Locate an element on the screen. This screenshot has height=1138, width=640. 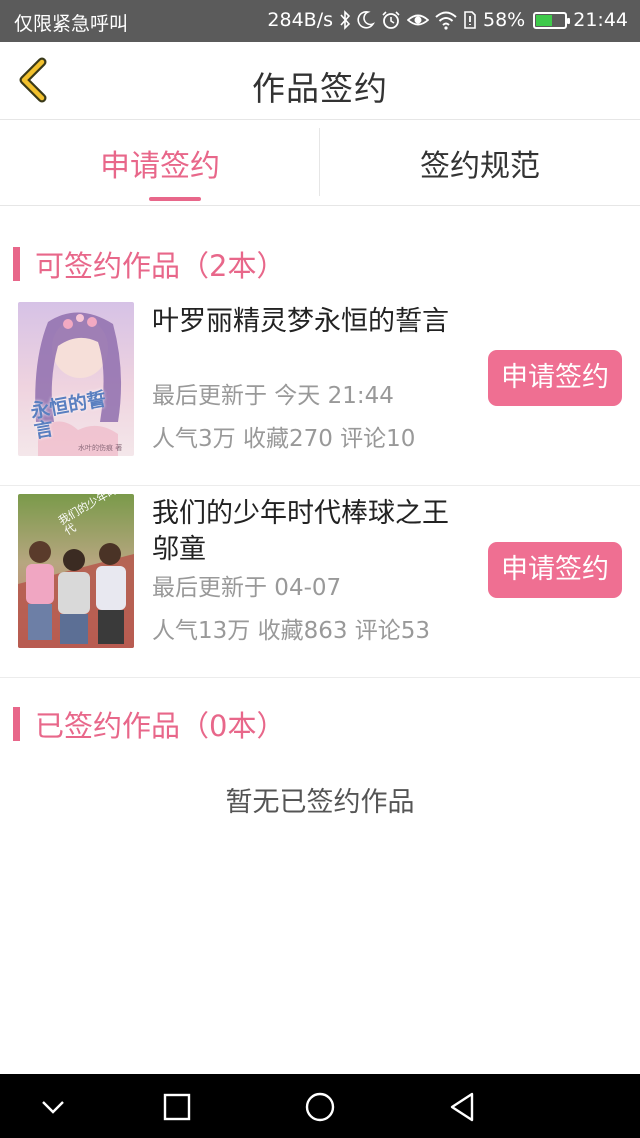
active-tab-indicator is located at coordinates (175, 199).